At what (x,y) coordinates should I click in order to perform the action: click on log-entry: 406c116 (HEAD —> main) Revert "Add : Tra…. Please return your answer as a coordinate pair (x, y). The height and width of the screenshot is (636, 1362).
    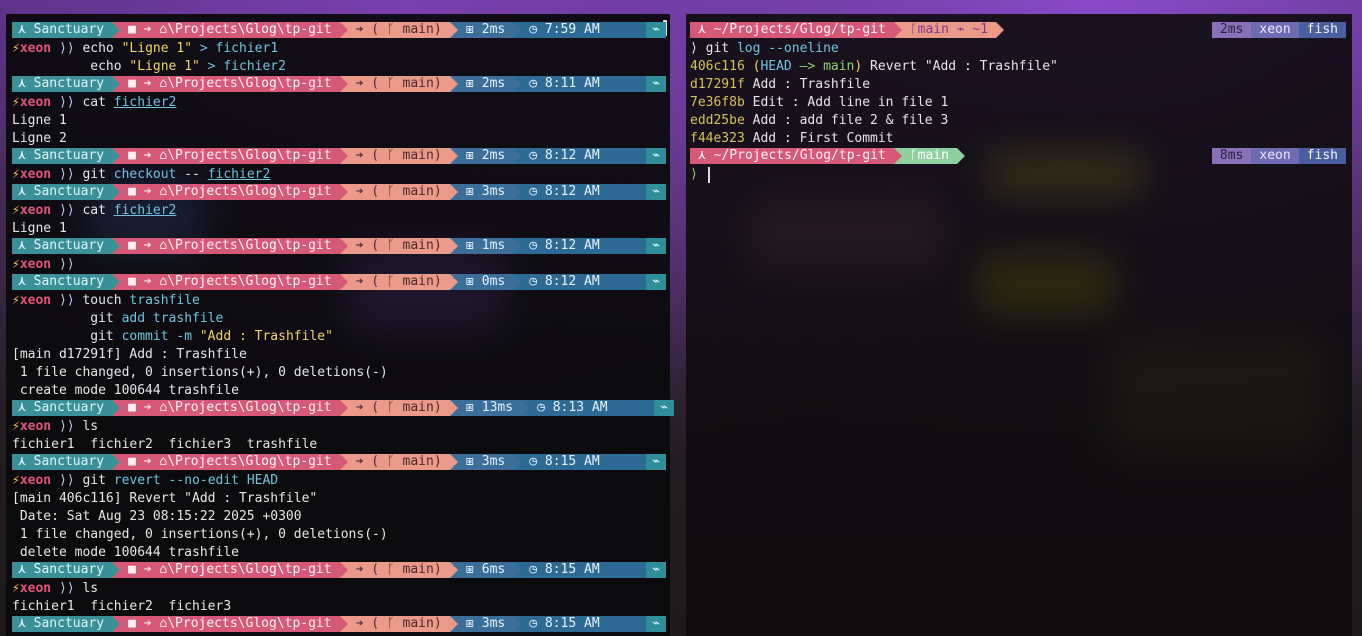
    Looking at the image, I should click on (874, 67).